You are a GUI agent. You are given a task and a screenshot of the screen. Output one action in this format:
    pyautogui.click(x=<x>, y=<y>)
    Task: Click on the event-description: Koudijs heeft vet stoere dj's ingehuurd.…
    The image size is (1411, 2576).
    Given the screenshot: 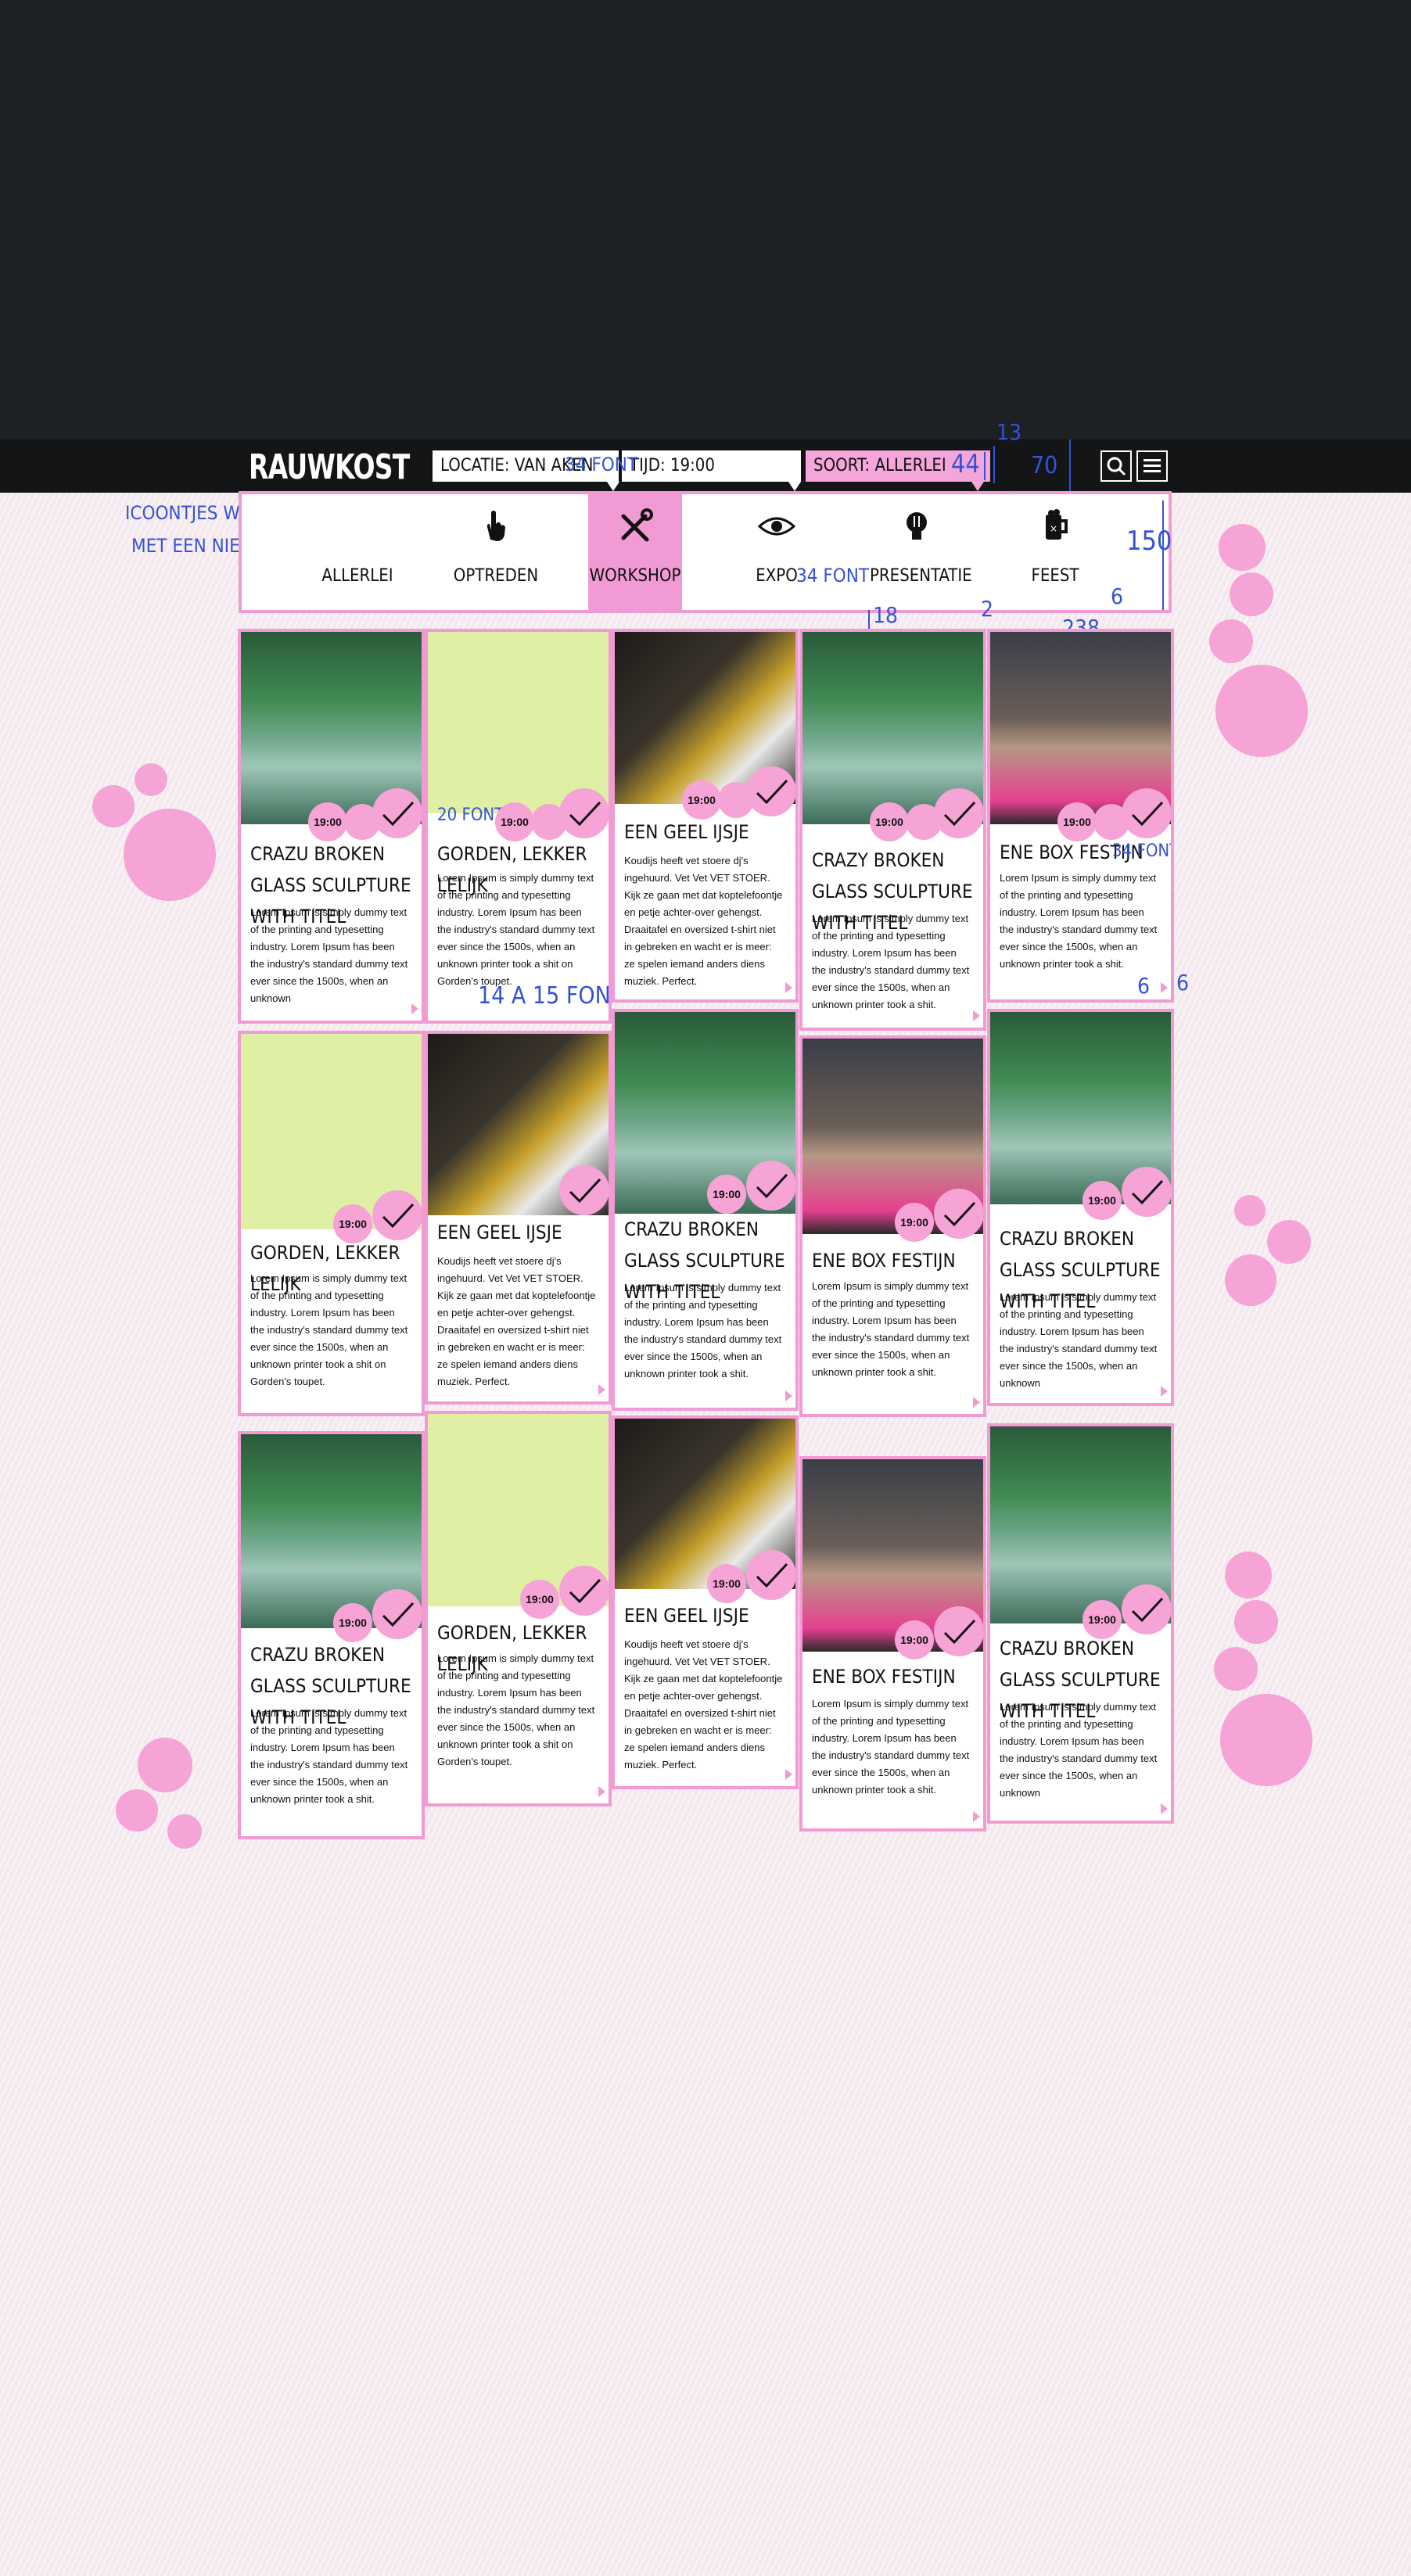 What is the action you would take?
    pyautogui.click(x=516, y=1321)
    